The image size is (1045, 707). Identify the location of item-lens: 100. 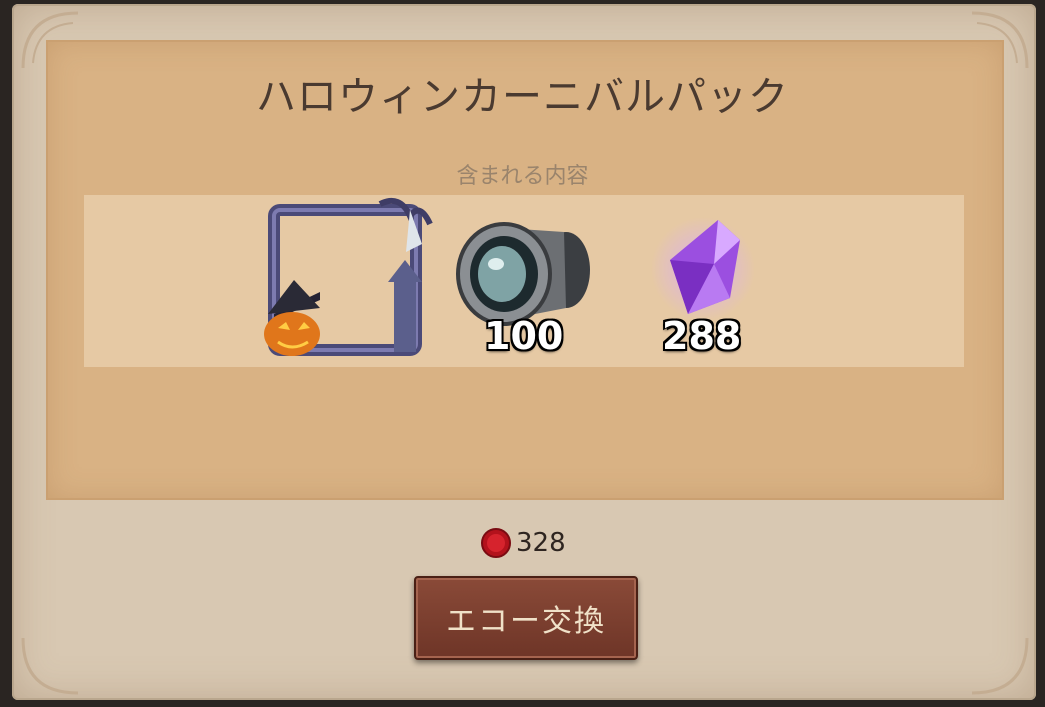
(524, 288).